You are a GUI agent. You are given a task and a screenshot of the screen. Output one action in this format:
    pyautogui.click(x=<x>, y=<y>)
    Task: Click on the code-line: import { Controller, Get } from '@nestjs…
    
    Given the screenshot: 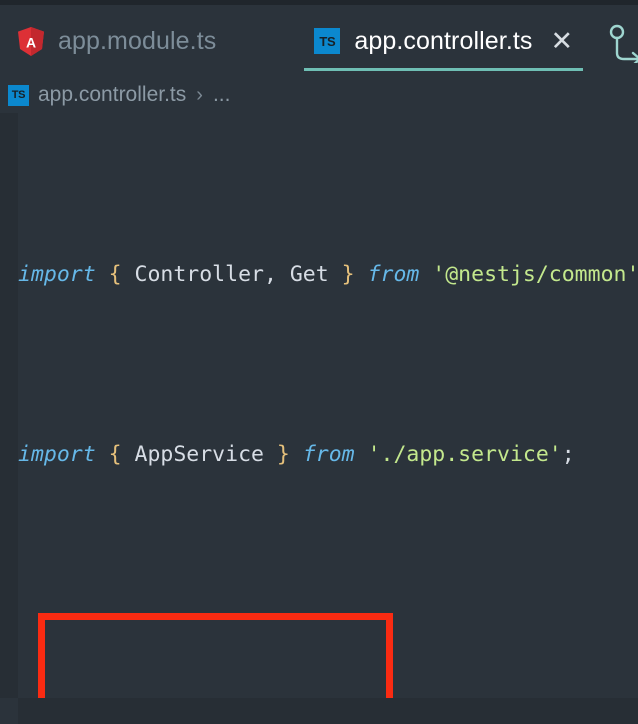 What is the action you would take?
    pyautogui.click(x=328, y=274)
    